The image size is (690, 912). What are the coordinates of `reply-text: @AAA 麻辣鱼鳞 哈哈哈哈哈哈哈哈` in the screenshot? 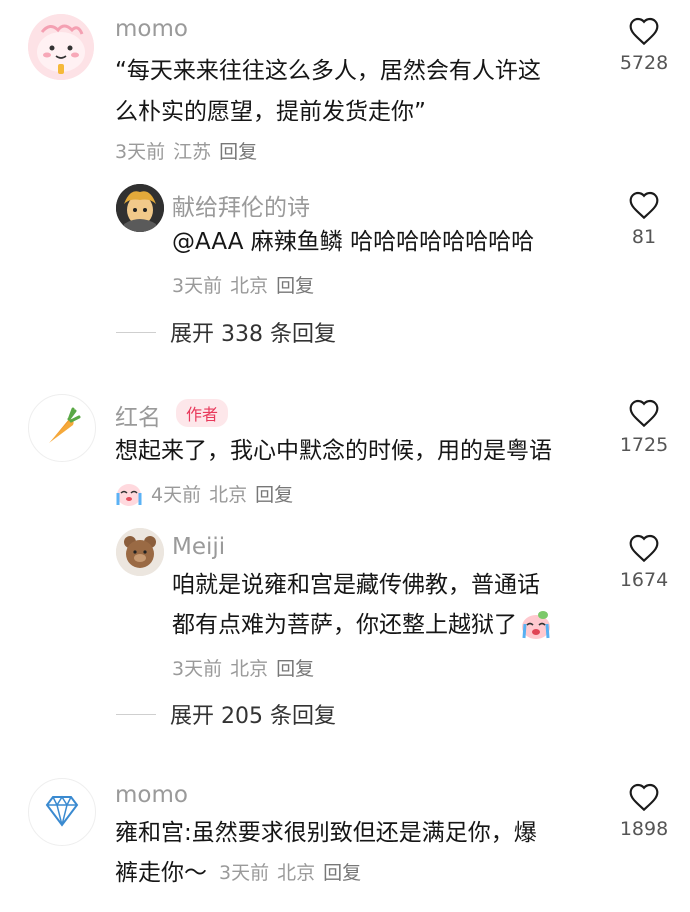 It's located at (353, 242).